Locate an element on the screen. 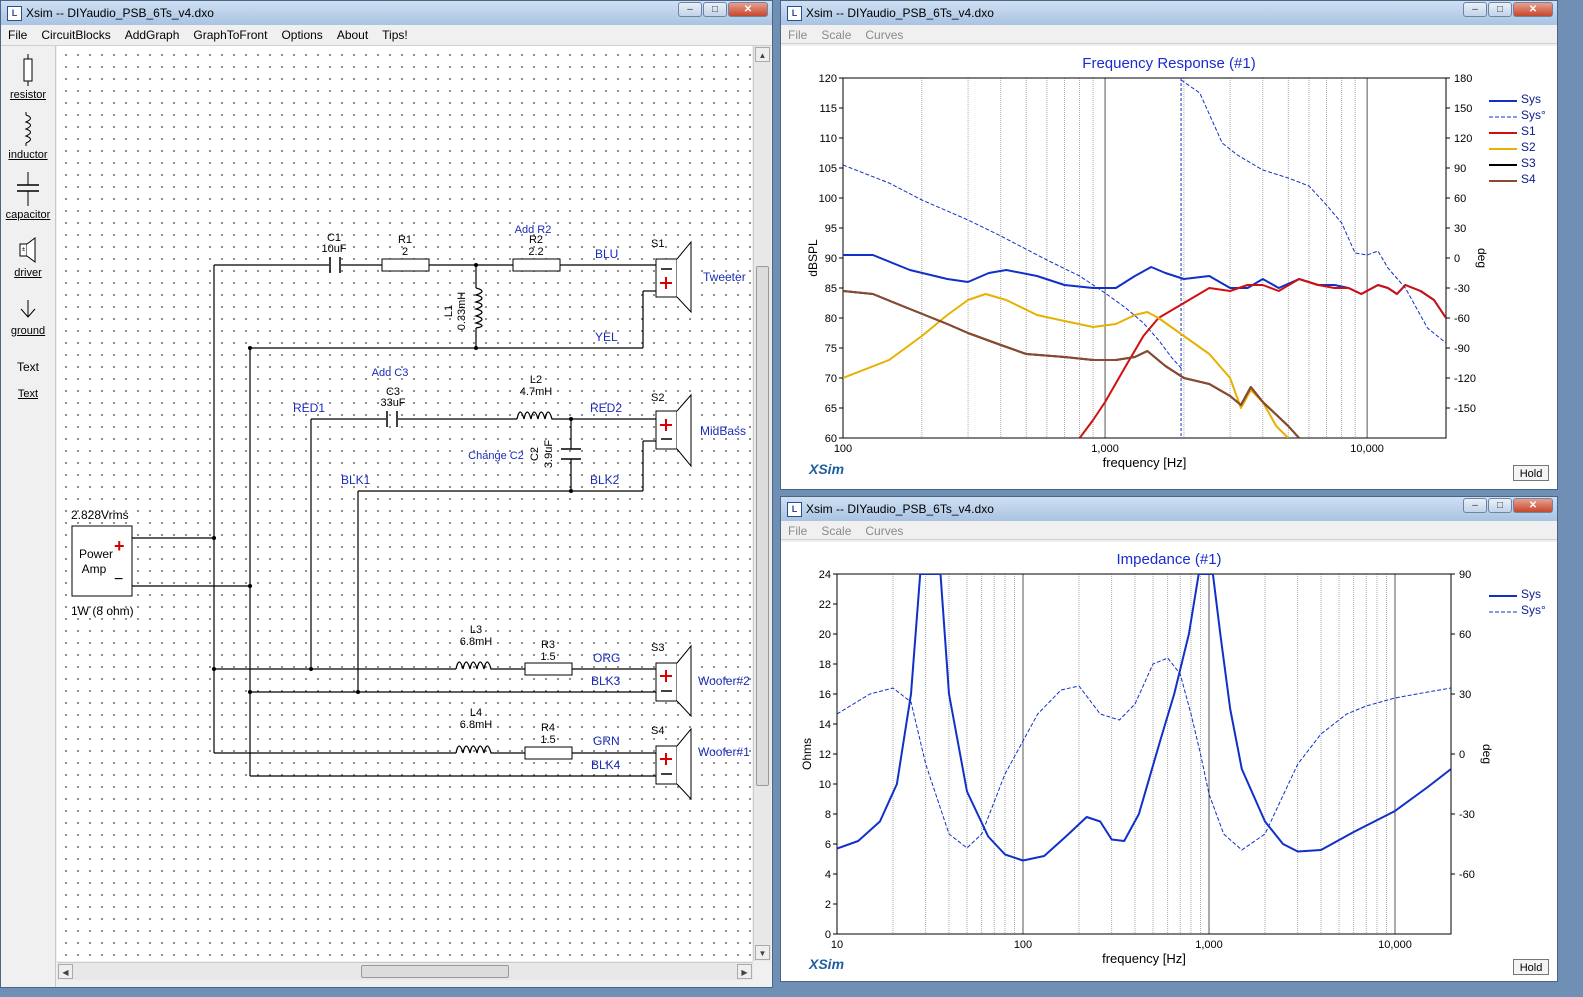 The height and width of the screenshot is (997, 1583). y2-tick-label: 0 is located at coordinates (1462, 755).